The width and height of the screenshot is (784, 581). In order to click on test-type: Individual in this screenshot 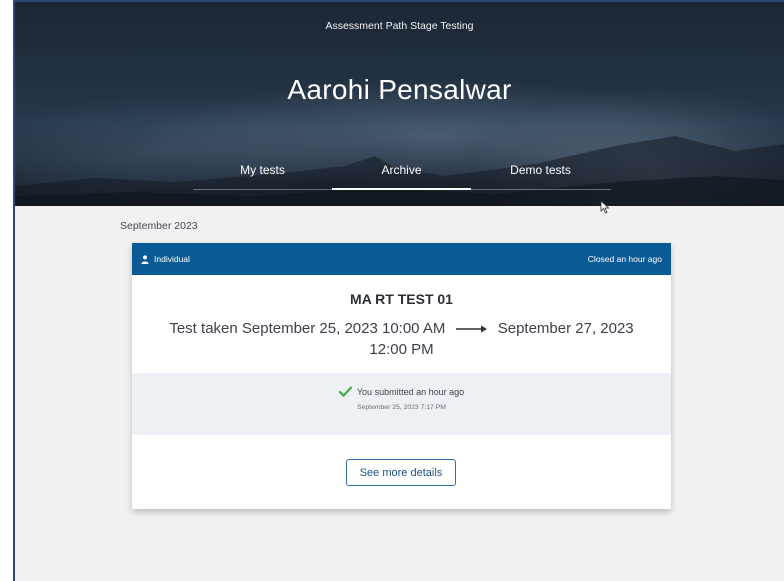, I will do `click(165, 259)`.